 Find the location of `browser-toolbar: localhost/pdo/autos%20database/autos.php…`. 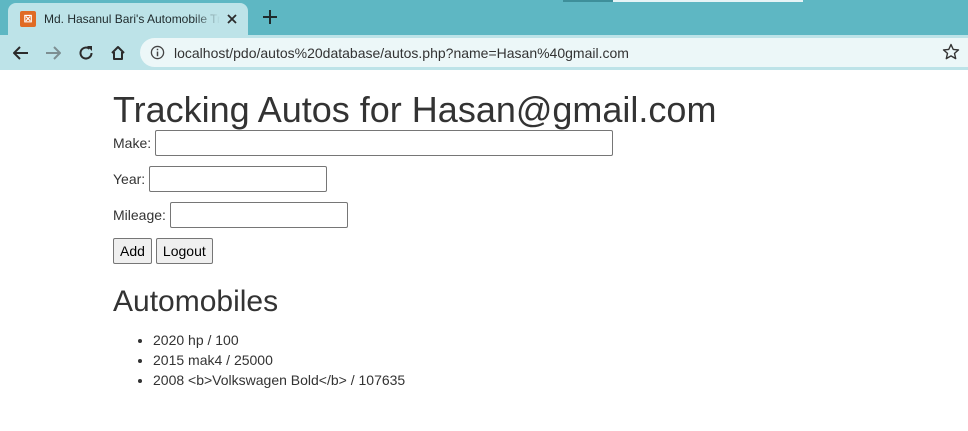

browser-toolbar: localhost/pdo/autos%20database/autos.php… is located at coordinates (484, 52).